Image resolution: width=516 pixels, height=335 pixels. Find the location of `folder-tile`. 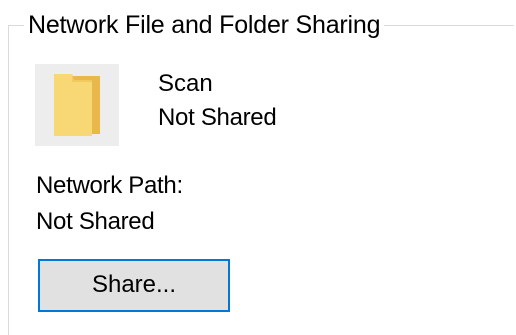

folder-tile is located at coordinates (77, 105).